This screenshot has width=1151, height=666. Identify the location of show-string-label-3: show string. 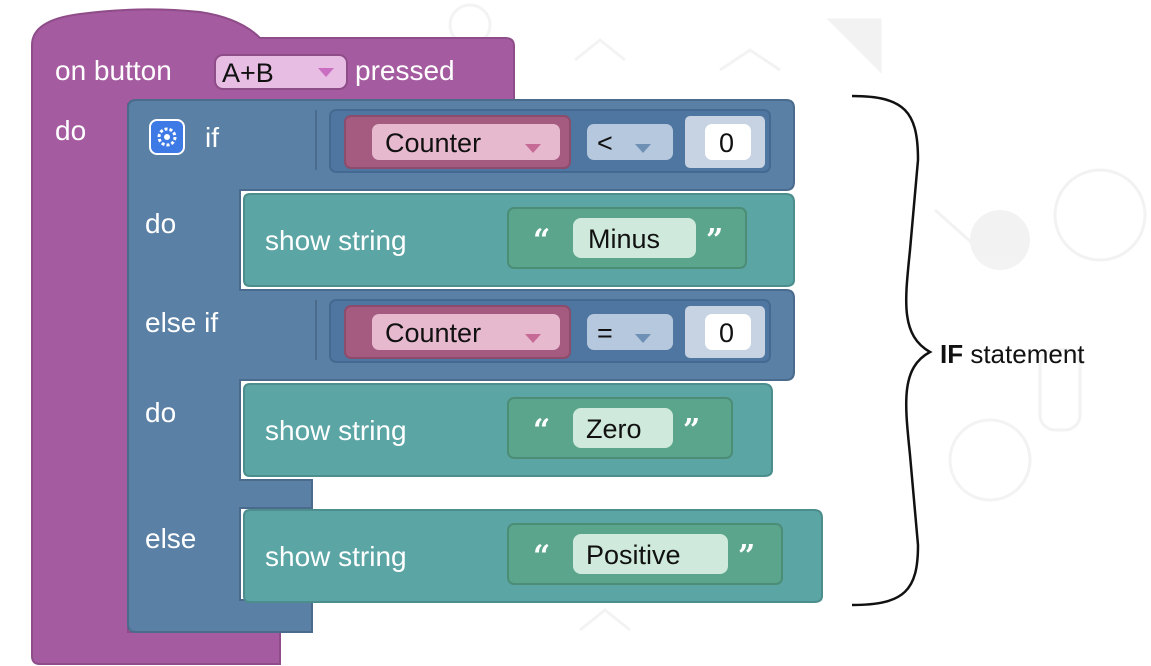
(336, 556).